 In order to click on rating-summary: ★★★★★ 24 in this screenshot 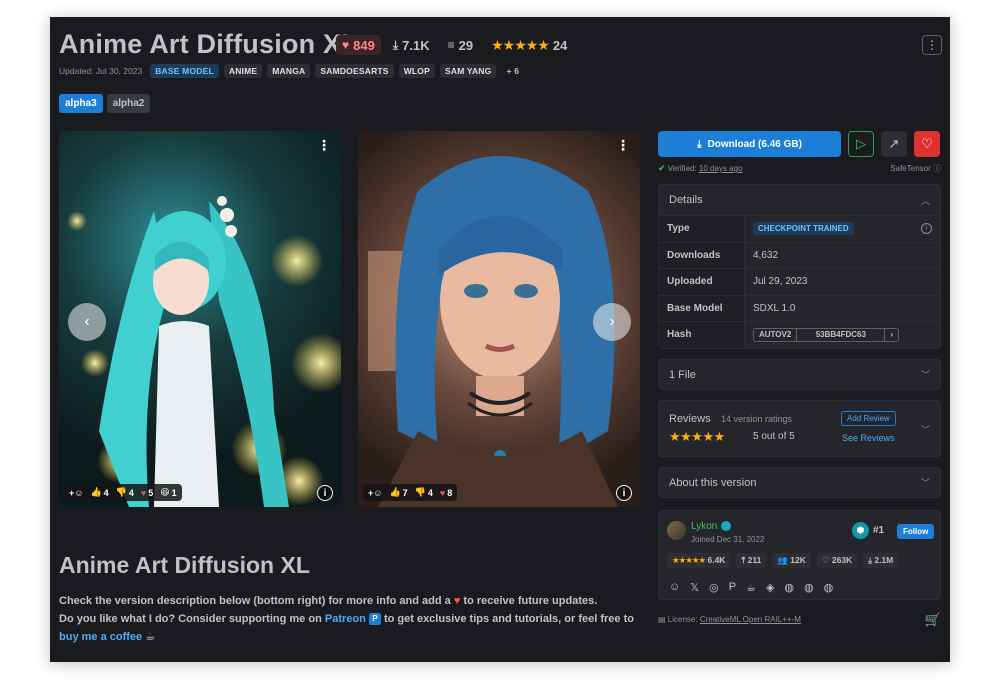, I will do `click(529, 45)`.